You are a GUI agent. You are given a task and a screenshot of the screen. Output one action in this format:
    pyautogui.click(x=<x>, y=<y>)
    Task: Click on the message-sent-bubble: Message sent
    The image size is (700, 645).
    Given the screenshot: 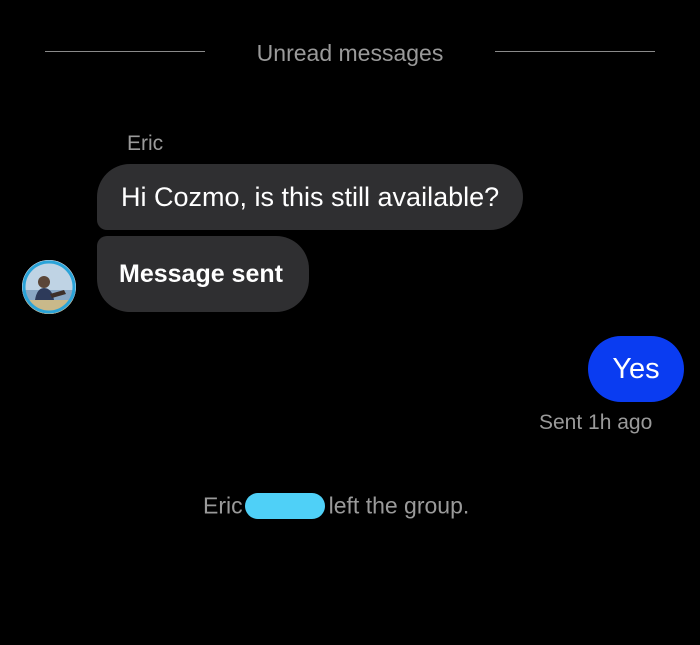 What is the action you would take?
    pyautogui.click(x=203, y=274)
    